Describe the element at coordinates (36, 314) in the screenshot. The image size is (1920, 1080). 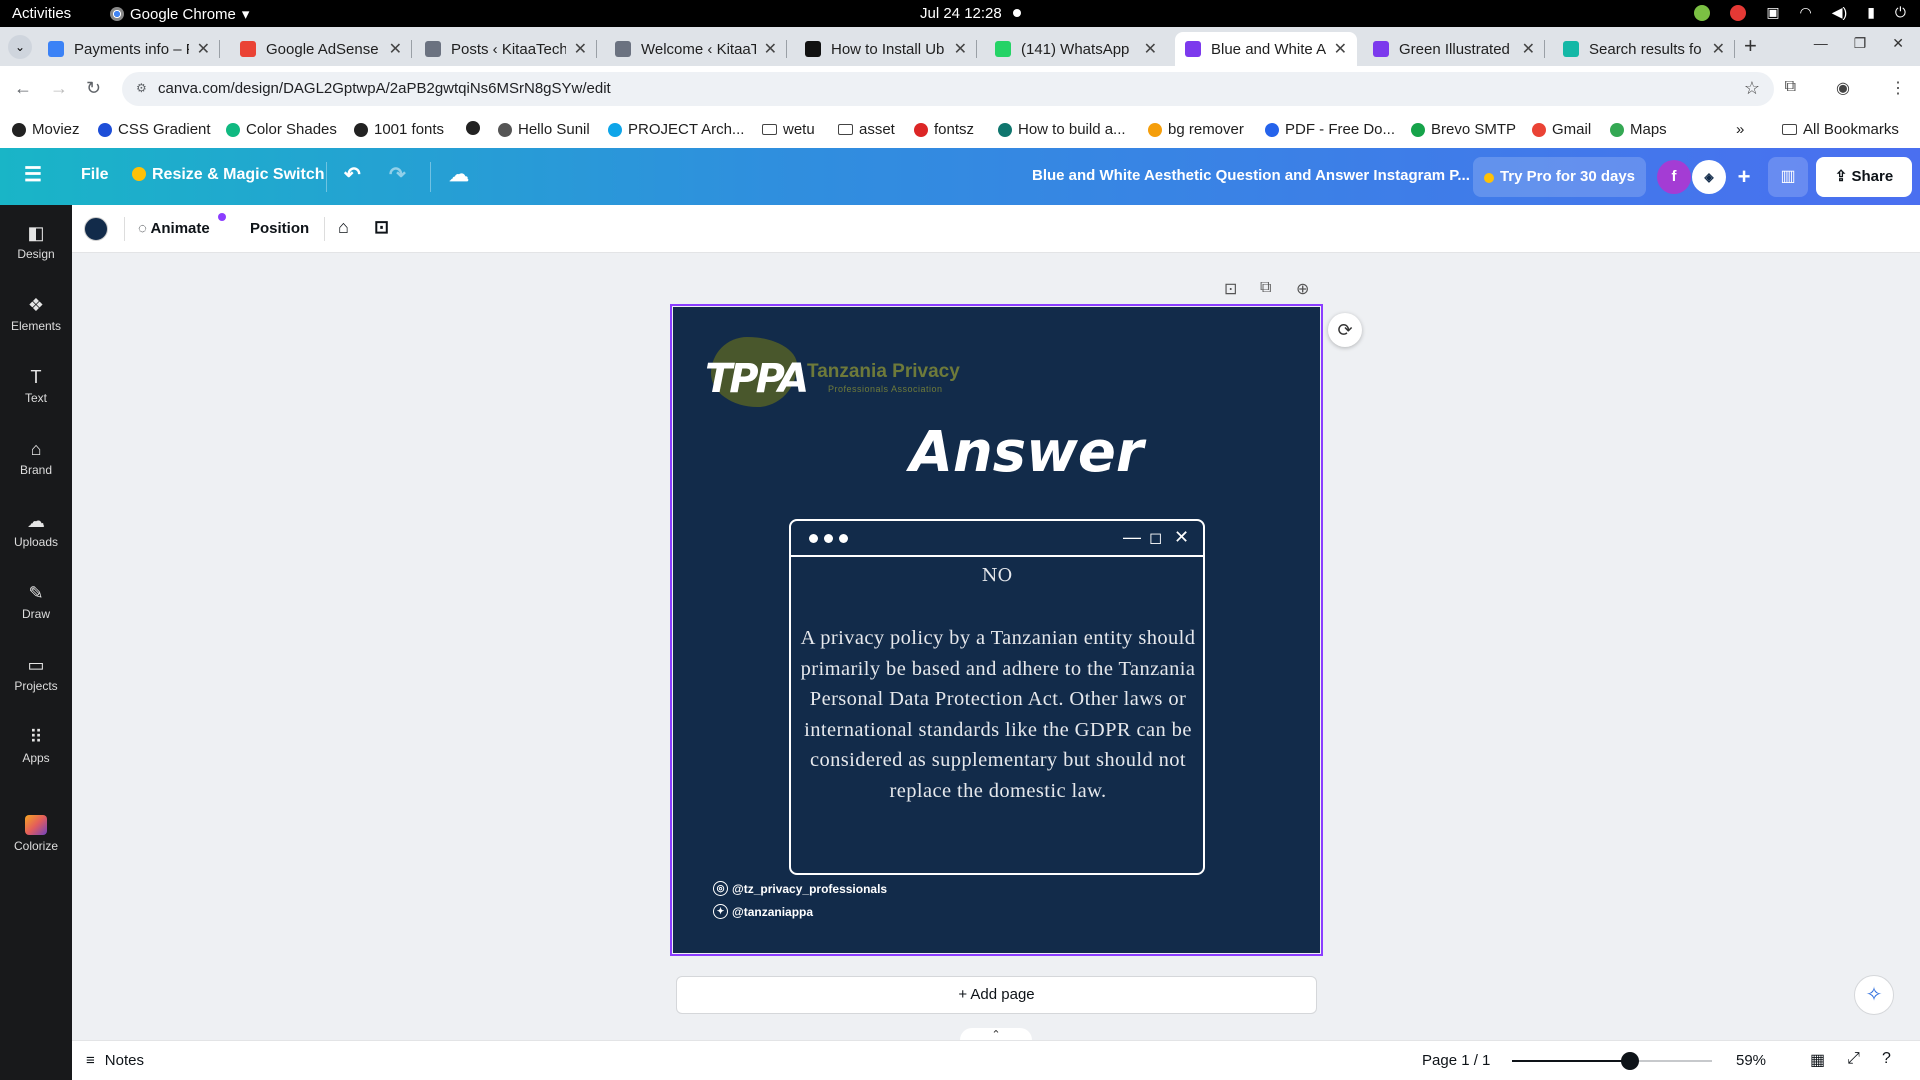
I see `sidebar-item-elements: ❖ Elements` at that location.